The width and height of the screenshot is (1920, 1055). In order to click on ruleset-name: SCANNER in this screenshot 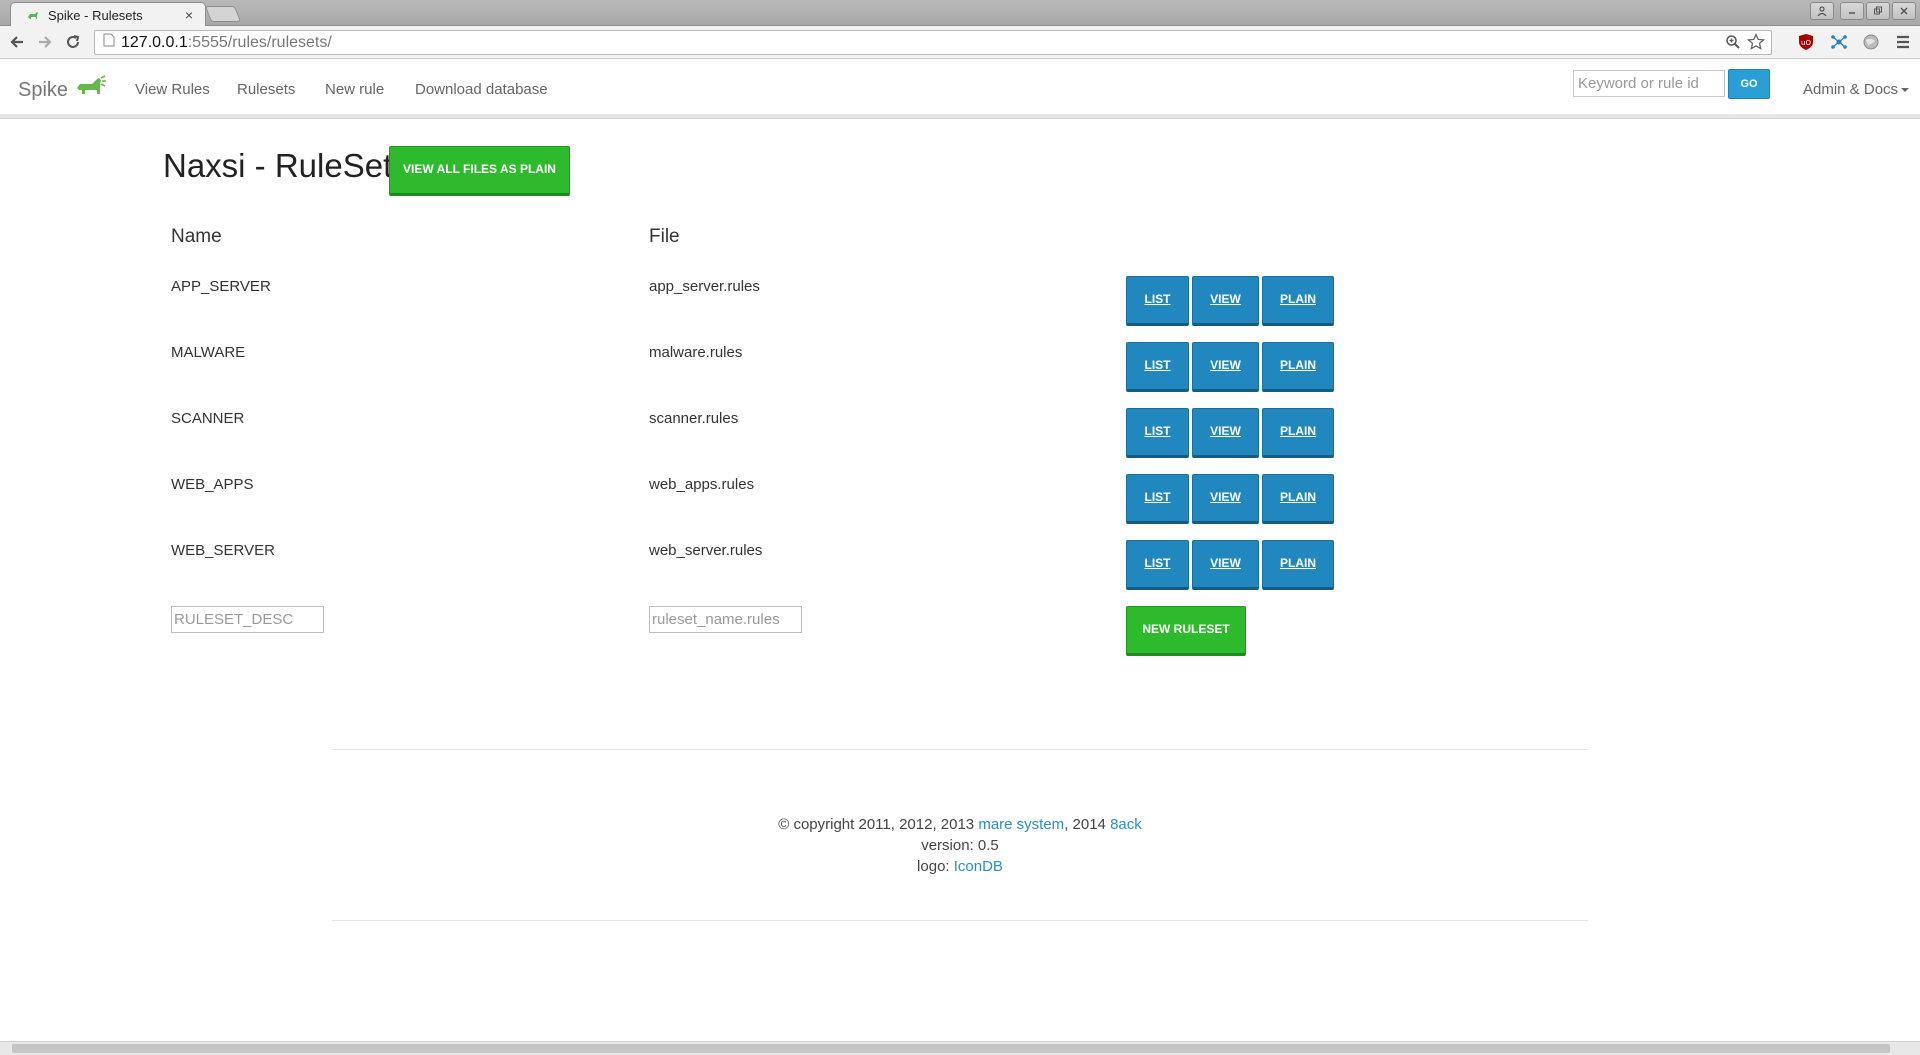, I will do `click(208, 418)`.